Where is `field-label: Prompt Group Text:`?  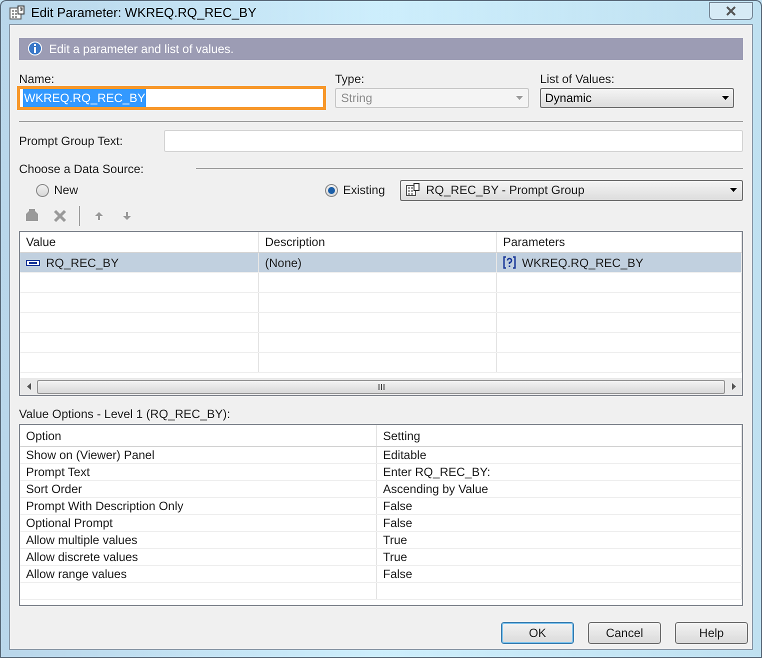 field-label: Prompt Group Text: is located at coordinates (71, 141).